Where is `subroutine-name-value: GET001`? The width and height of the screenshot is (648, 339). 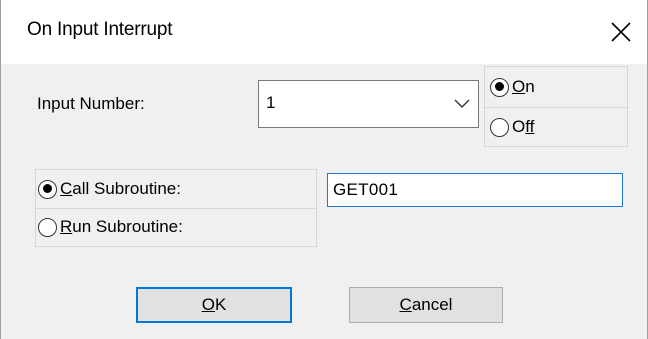 subroutine-name-value: GET001 is located at coordinates (366, 189).